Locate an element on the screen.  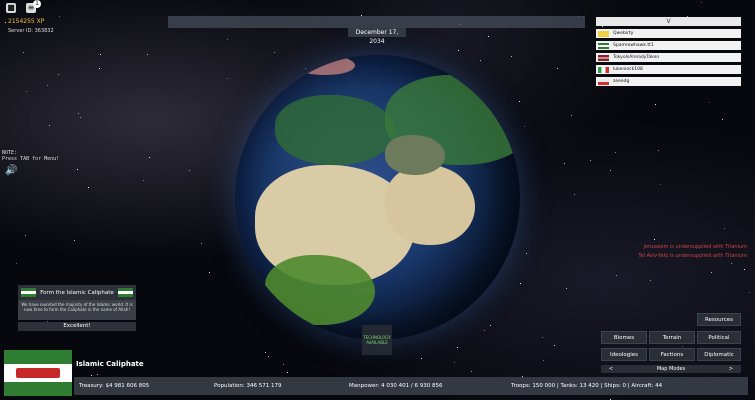
player-row: lukenieck108 is located at coordinates (668, 69).